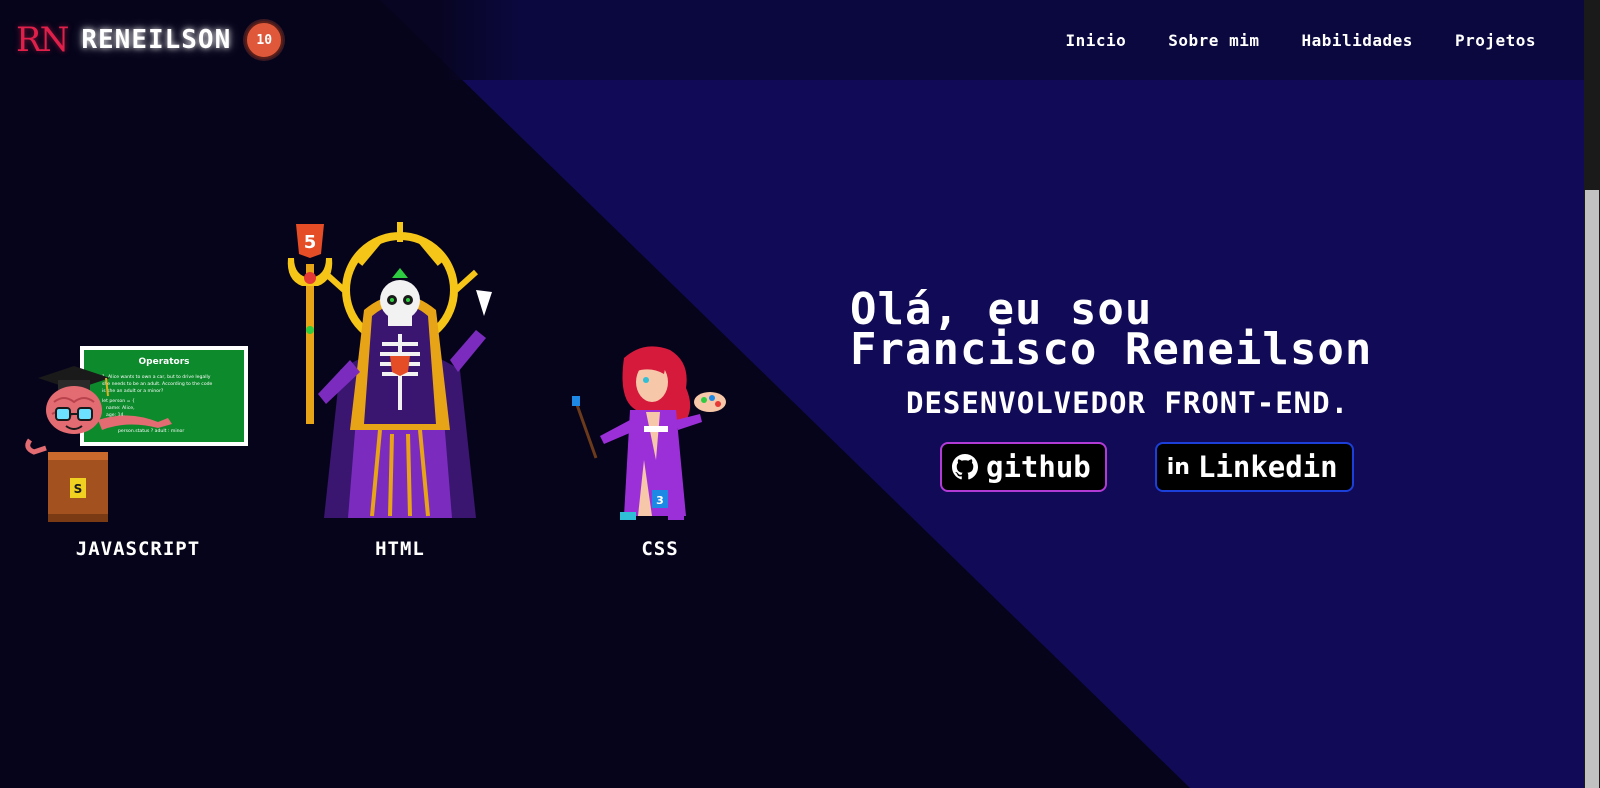 Image resolution: width=1600 pixels, height=788 pixels. I want to click on main-nav: Inicio Sobre mim Habilidades Projetos, so click(1316, 40).